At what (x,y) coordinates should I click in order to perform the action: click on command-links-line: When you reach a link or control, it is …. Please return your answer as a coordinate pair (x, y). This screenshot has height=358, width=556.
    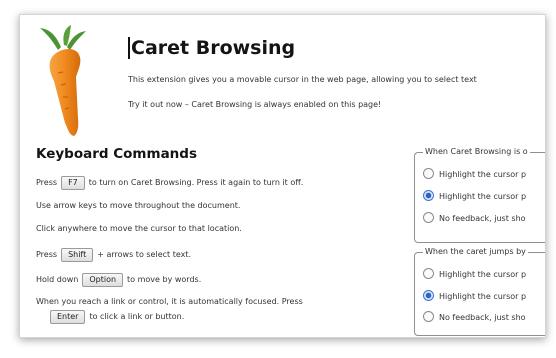
    Looking at the image, I should click on (169, 301).